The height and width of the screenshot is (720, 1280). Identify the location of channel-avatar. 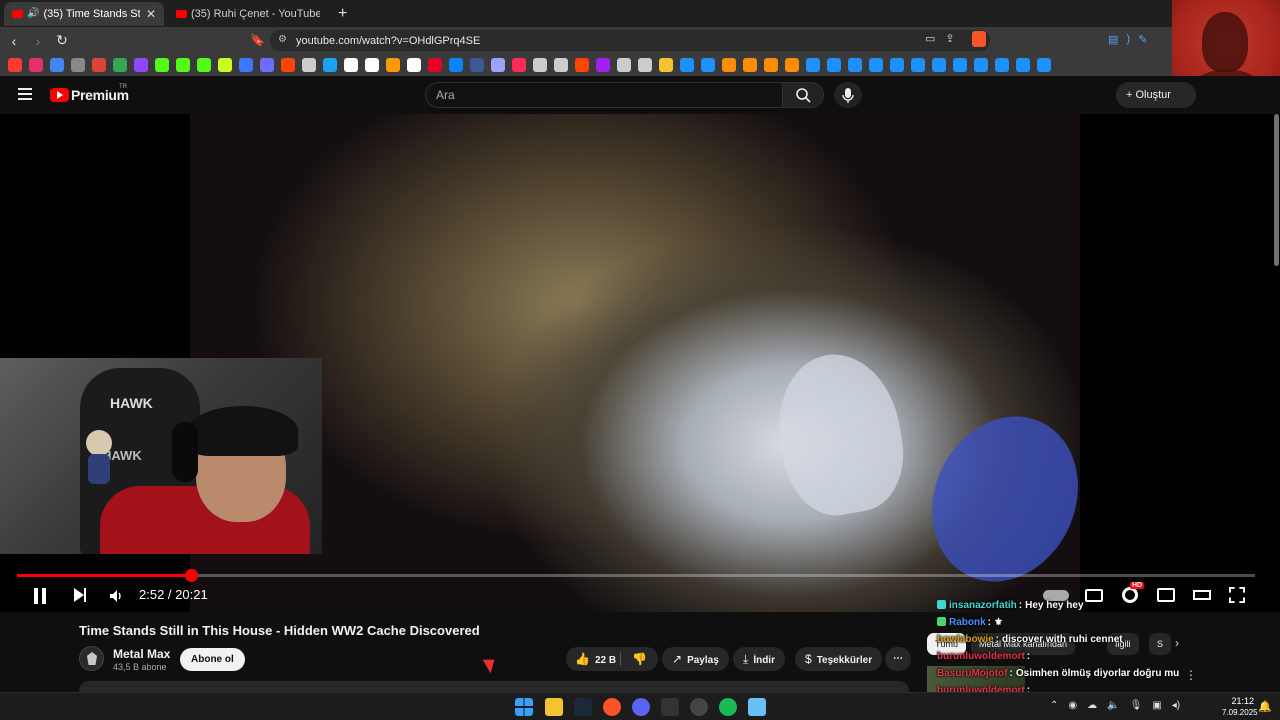
(91, 658).